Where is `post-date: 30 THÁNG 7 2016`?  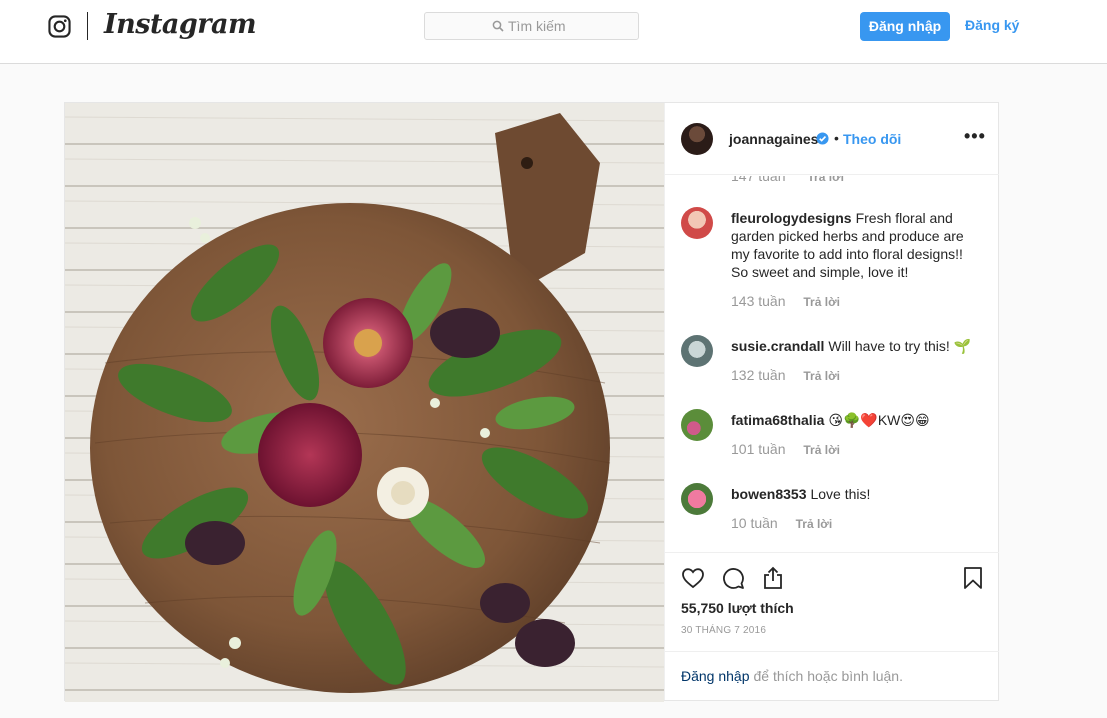
post-date: 30 THÁNG 7 2016 is located at coordinates (724, 630).